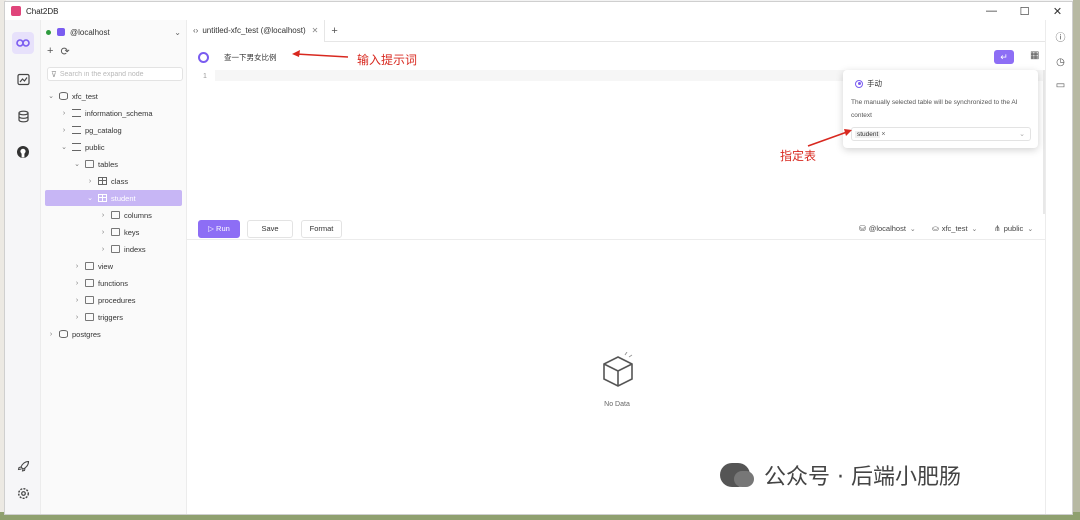  I want to click on tree-item-pg-catalog: › pg_catalog, so click(120, 130).